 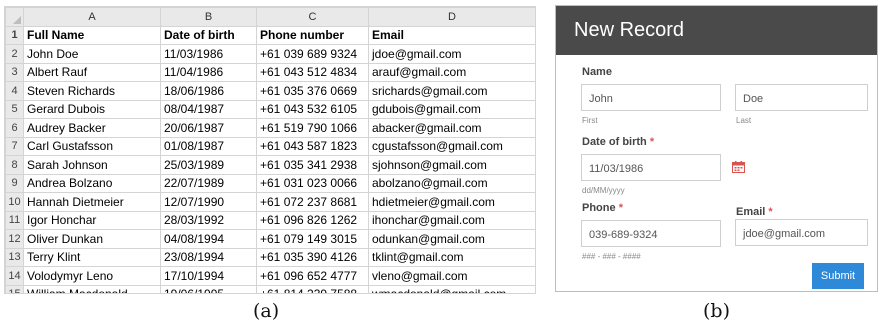 I want to click on cell: Sarah Johnson, so click(x=92, y=165).